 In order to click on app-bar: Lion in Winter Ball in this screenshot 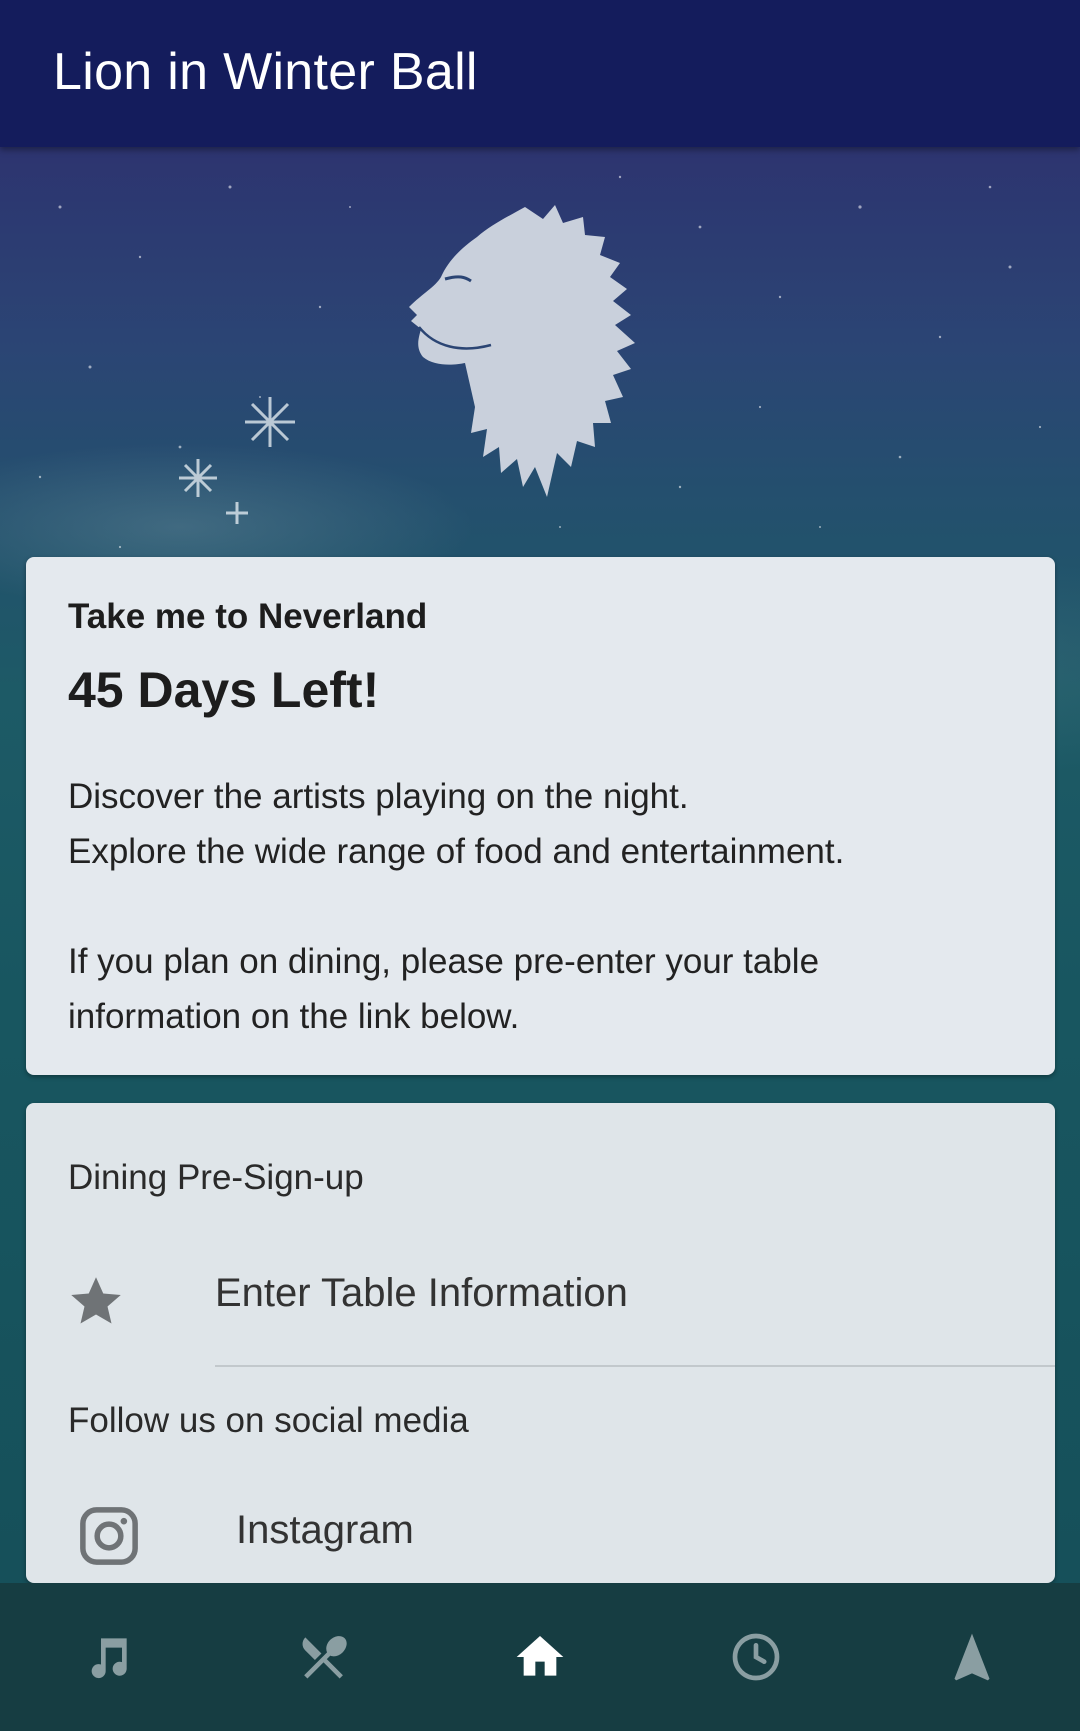, I will do `click(540, 73)`.